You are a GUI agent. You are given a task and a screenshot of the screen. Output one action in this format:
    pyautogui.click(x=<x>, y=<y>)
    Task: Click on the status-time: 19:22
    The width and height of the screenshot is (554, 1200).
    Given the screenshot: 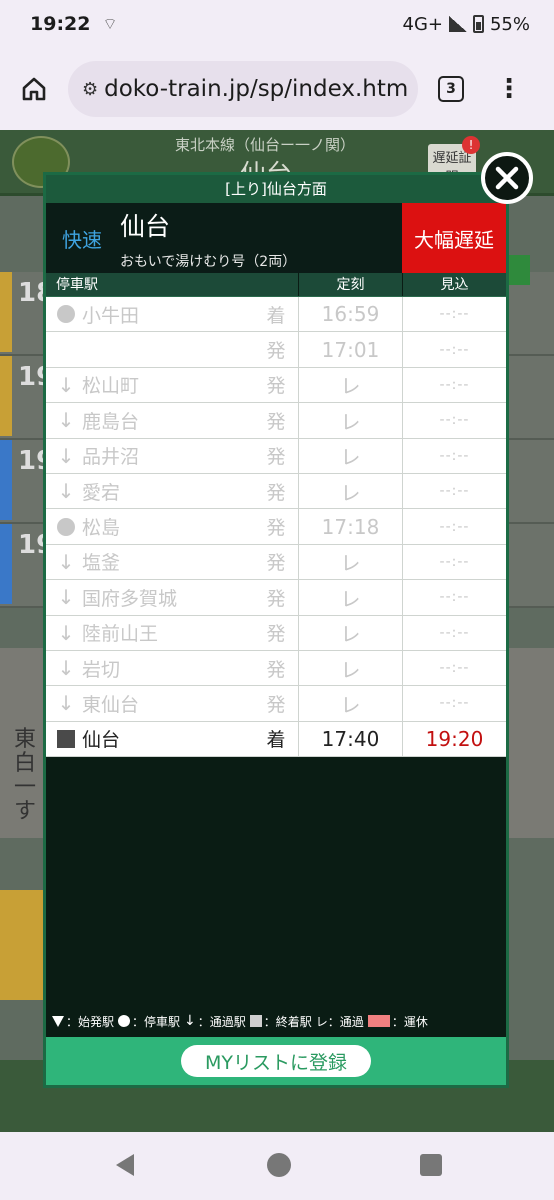 What is the action you would take?
    pyautogui.click(x=60, y=24)
    